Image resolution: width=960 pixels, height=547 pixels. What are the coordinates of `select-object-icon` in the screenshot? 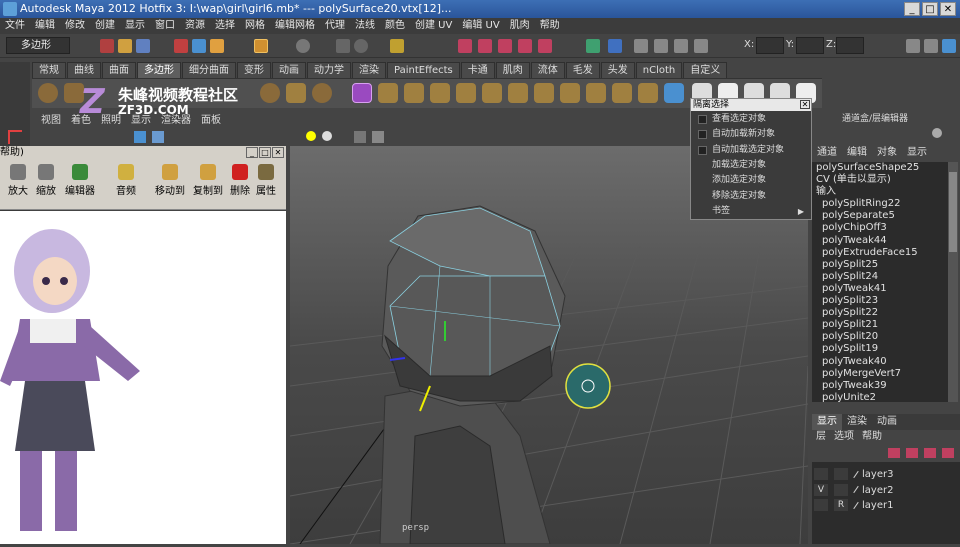 It's located at (199, 46).